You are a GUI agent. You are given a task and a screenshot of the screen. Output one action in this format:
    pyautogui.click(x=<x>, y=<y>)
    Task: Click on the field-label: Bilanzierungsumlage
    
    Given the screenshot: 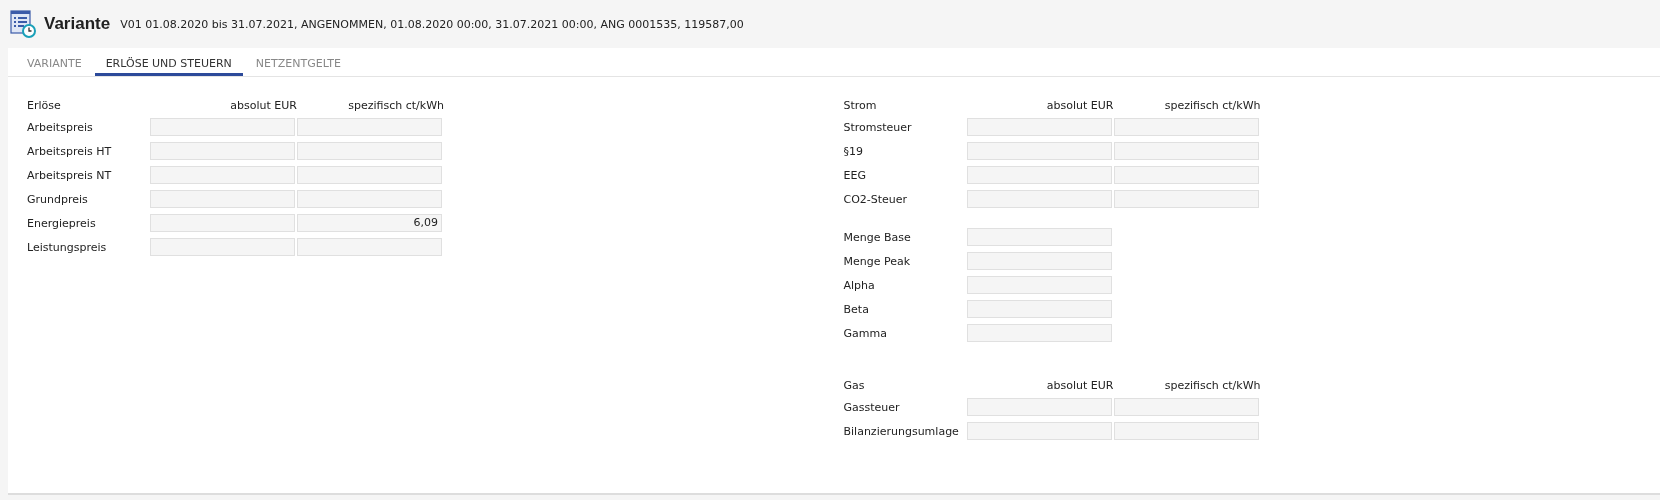 What is the action you would take?
    pyautogui.click(x=901, y=431)
    